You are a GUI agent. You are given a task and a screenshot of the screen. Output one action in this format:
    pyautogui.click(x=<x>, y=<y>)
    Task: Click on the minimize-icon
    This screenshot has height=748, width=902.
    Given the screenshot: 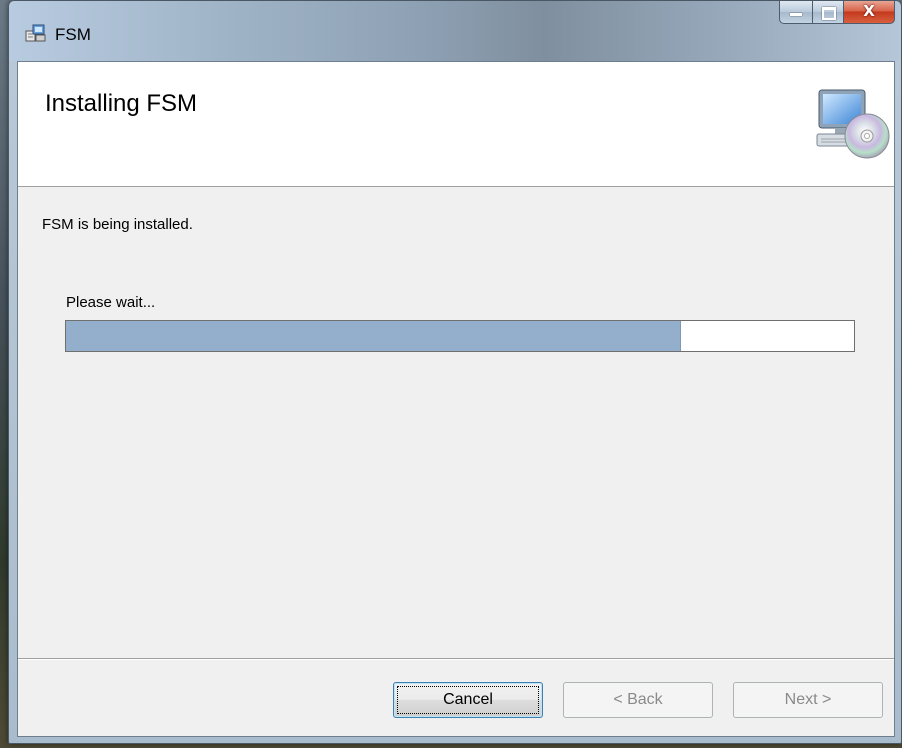 What is the action you would take?
    pyautogui.click(x=796, y=14)
    